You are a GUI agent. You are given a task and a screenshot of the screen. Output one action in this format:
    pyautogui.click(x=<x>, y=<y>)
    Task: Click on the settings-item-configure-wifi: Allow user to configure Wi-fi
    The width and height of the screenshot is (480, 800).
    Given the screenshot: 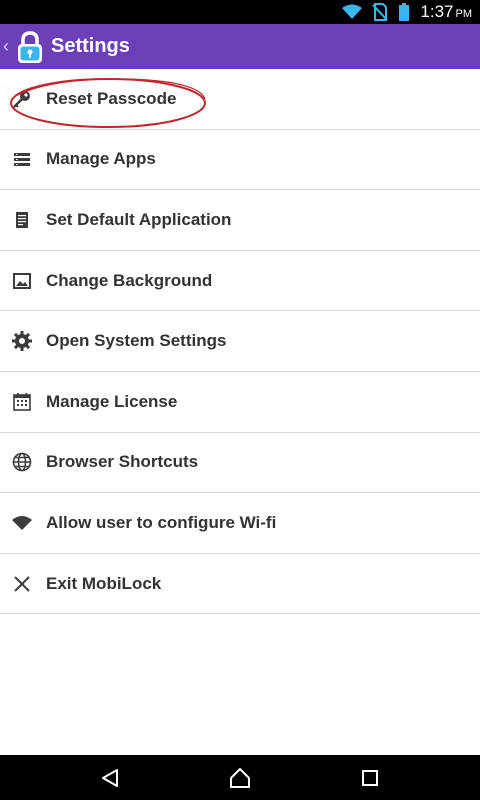 What is the action you would take?
    pyautogui.click(x=240, y=523)
    